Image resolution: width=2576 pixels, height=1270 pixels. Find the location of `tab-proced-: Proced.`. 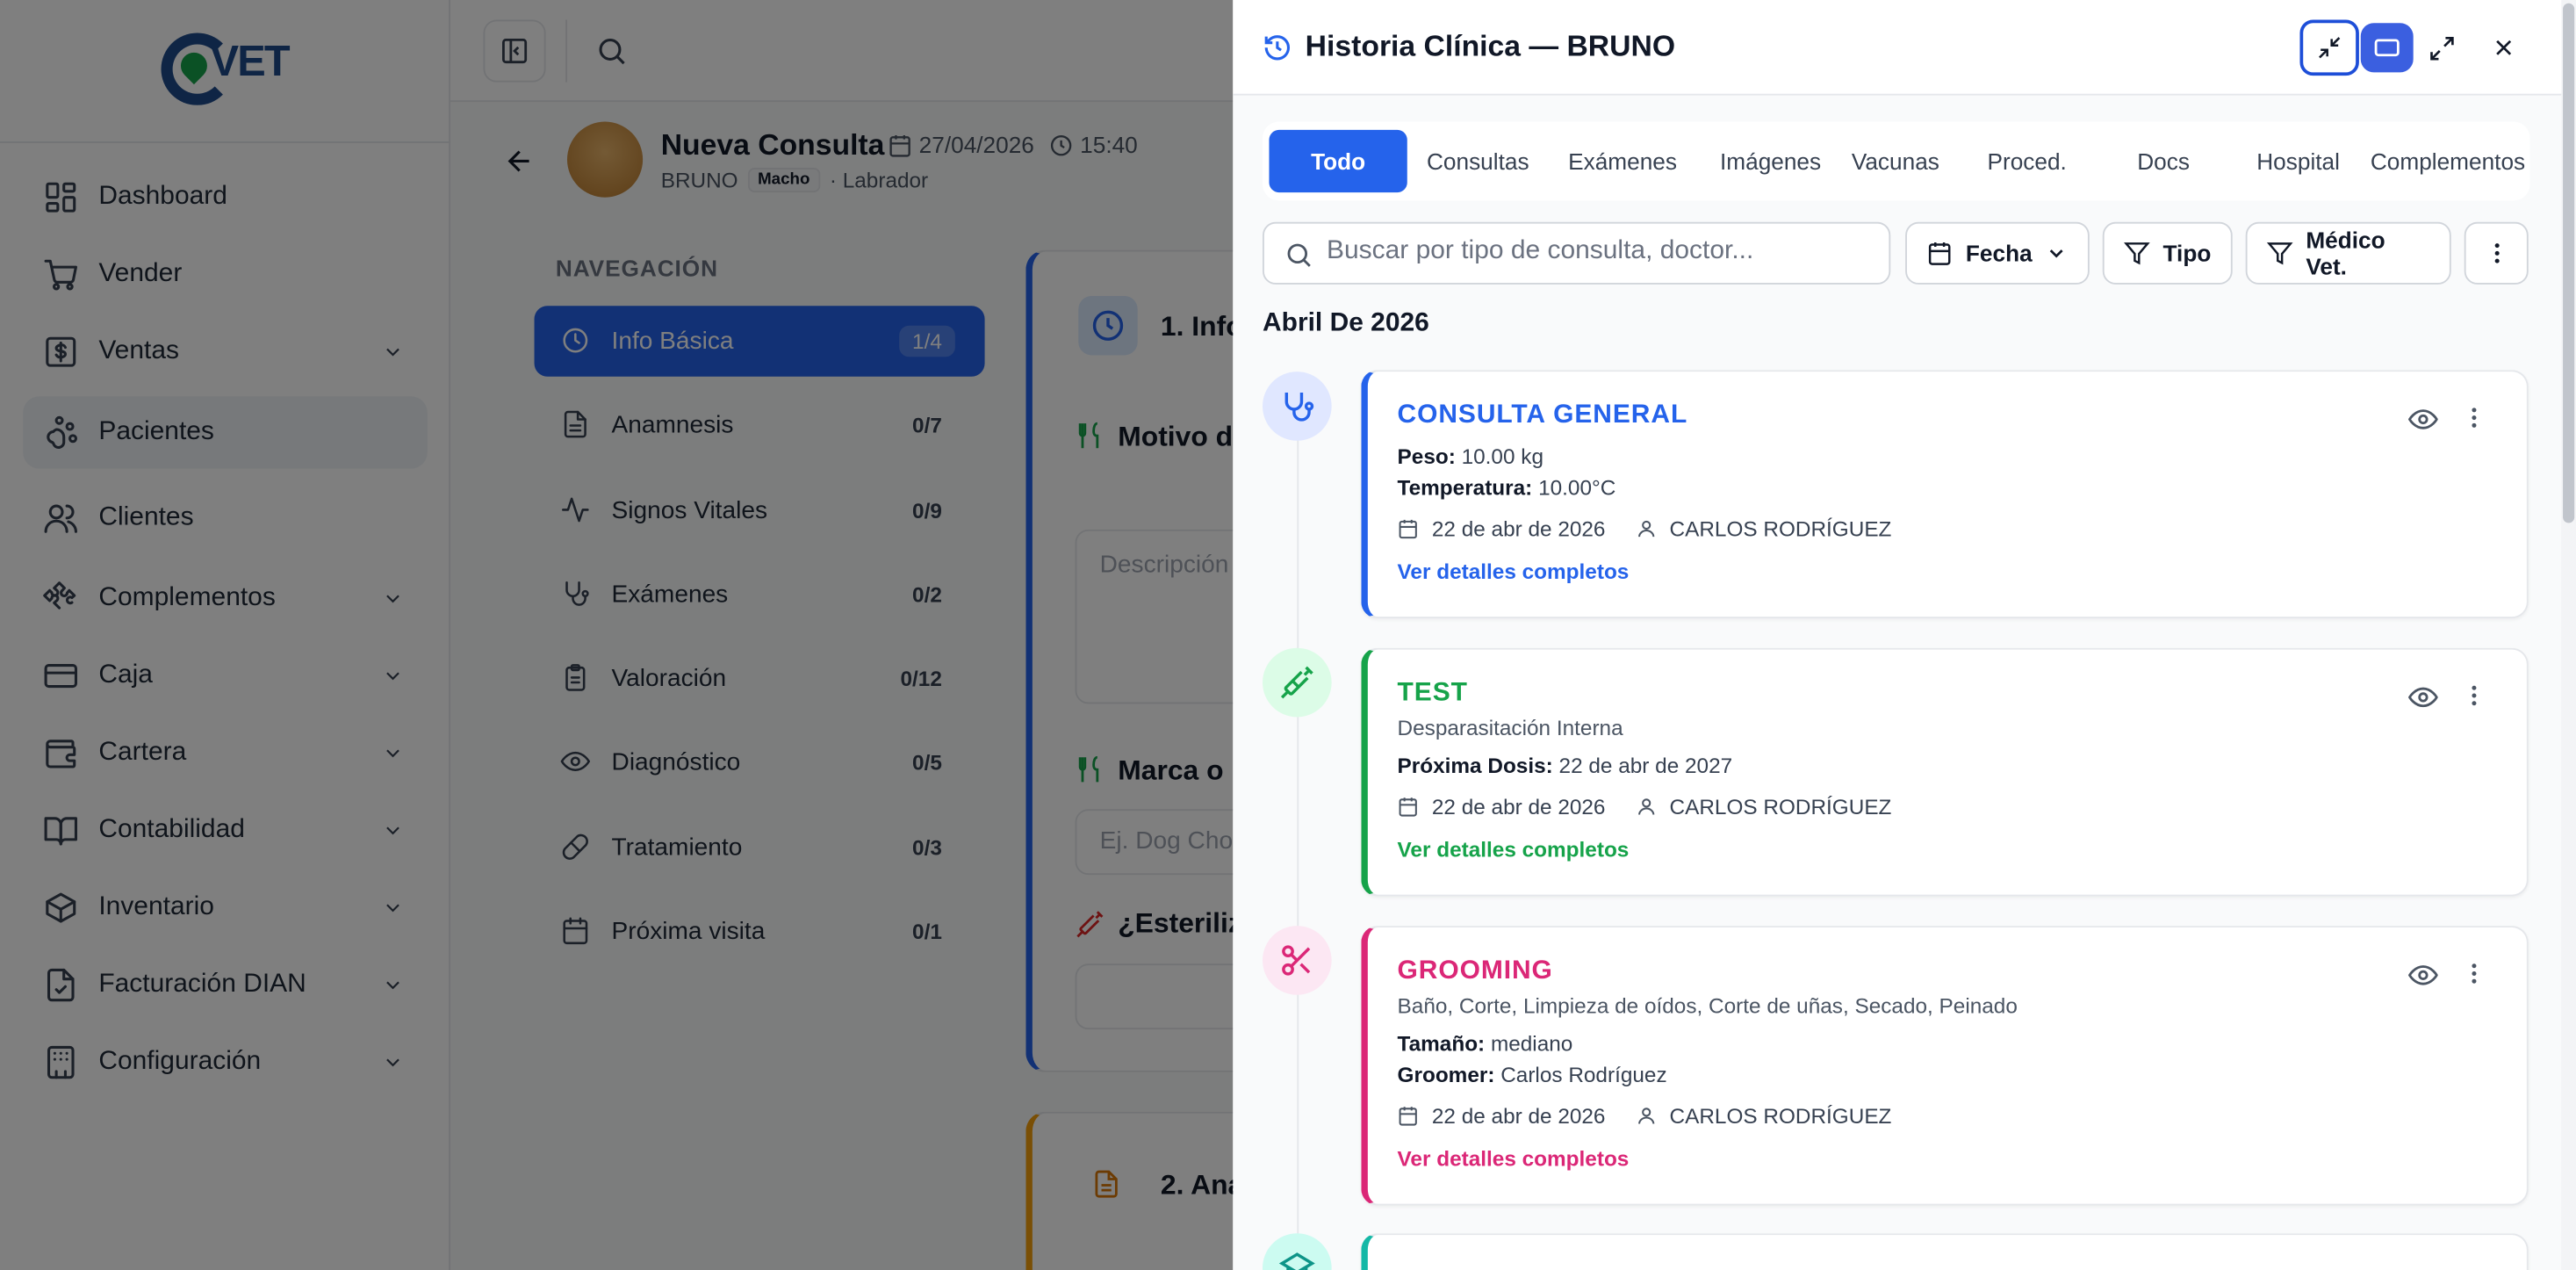

tab-proced-: Proced. is located at coordinates (2027, 161).